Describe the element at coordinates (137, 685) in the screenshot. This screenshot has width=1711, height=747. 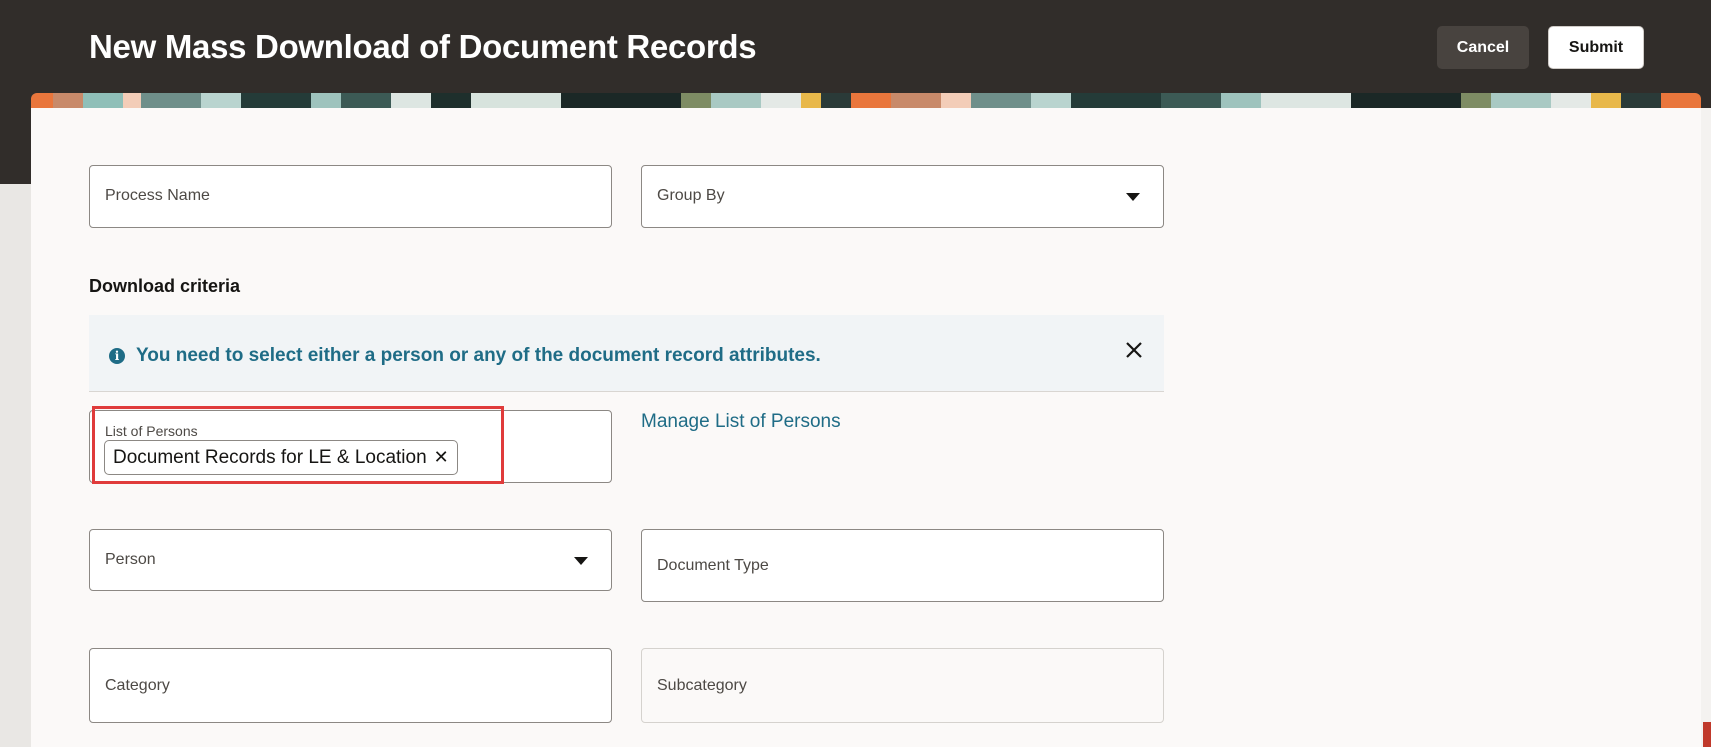
I see `category-label: Category` at that location.